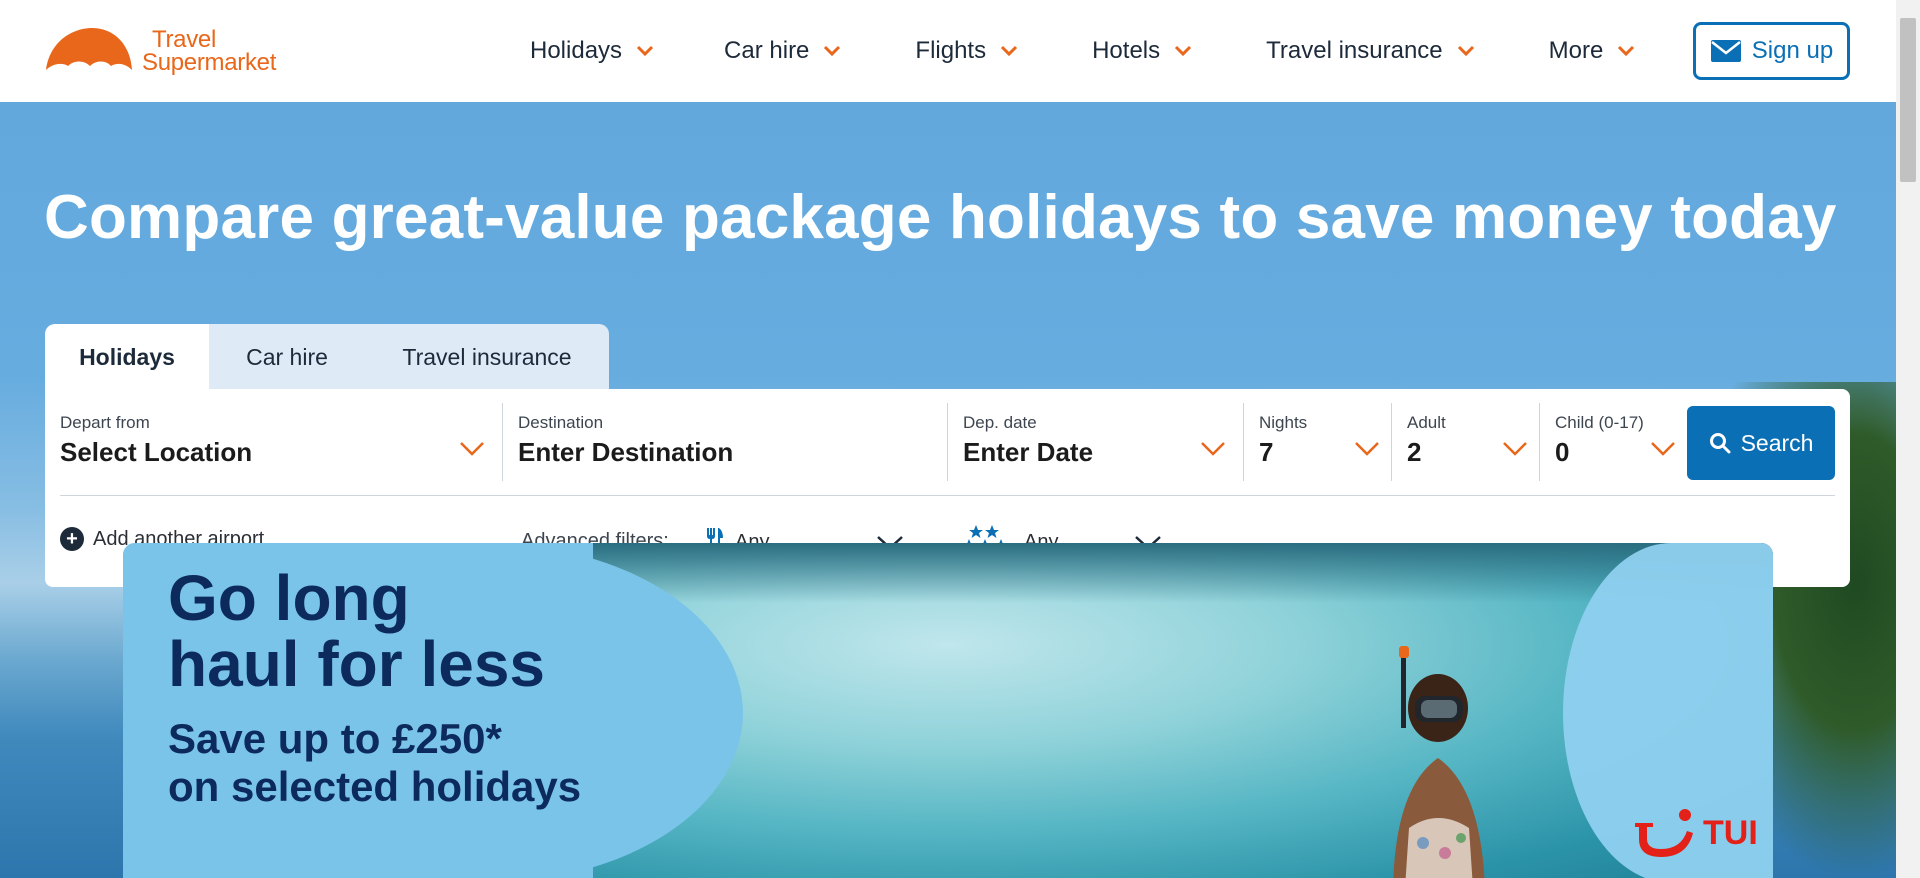 The width and height of the screenshot is (1920, 878). I want to click on nights-label: Nights, so click(1283, 422).